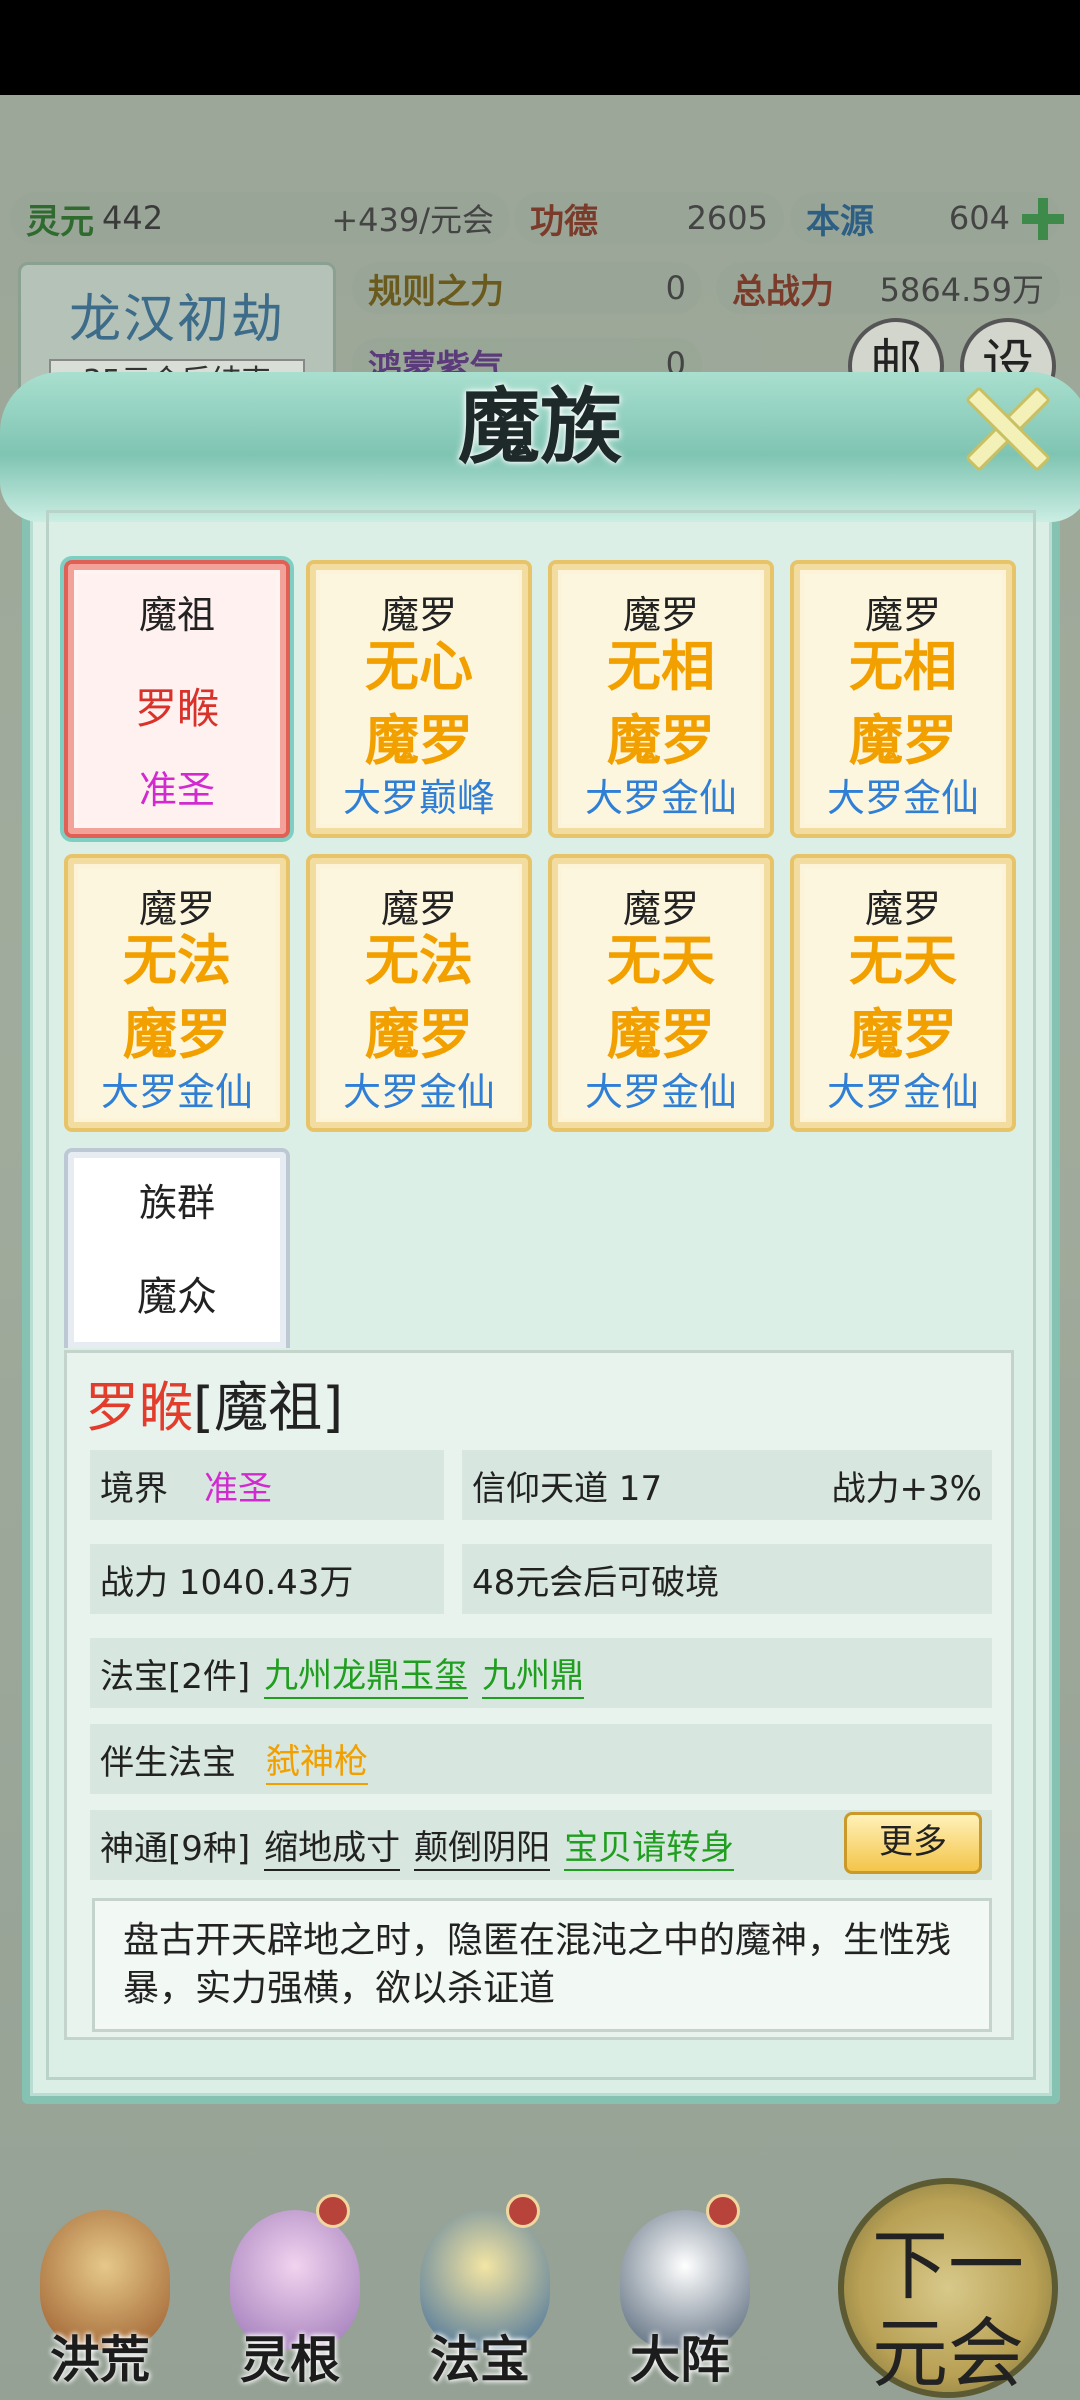 This screenshot has height=2400, width=1080. Describe the element at coordinates (649, 218) in the screenshot. I see `gongde-bar: 功德 2605` at that location.